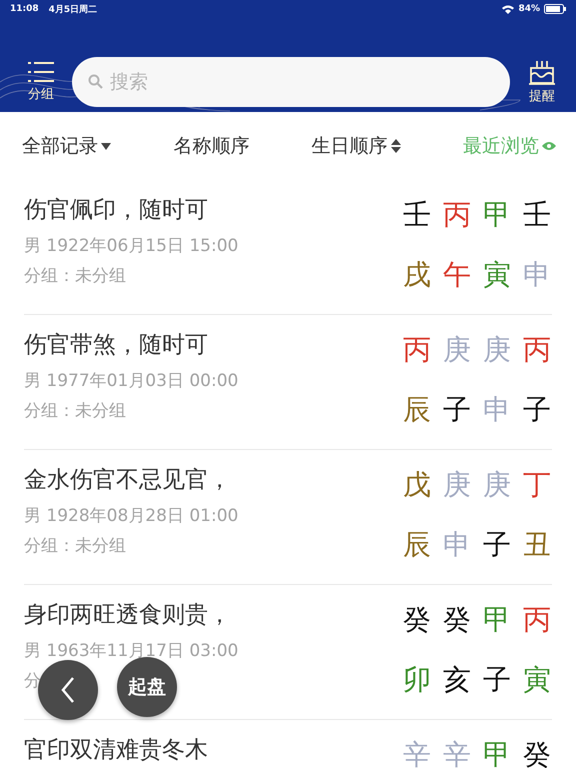 The height and width of the screenshot is (768, 576). I want to click on start-chart-button: 起盘, so click(147, 687).